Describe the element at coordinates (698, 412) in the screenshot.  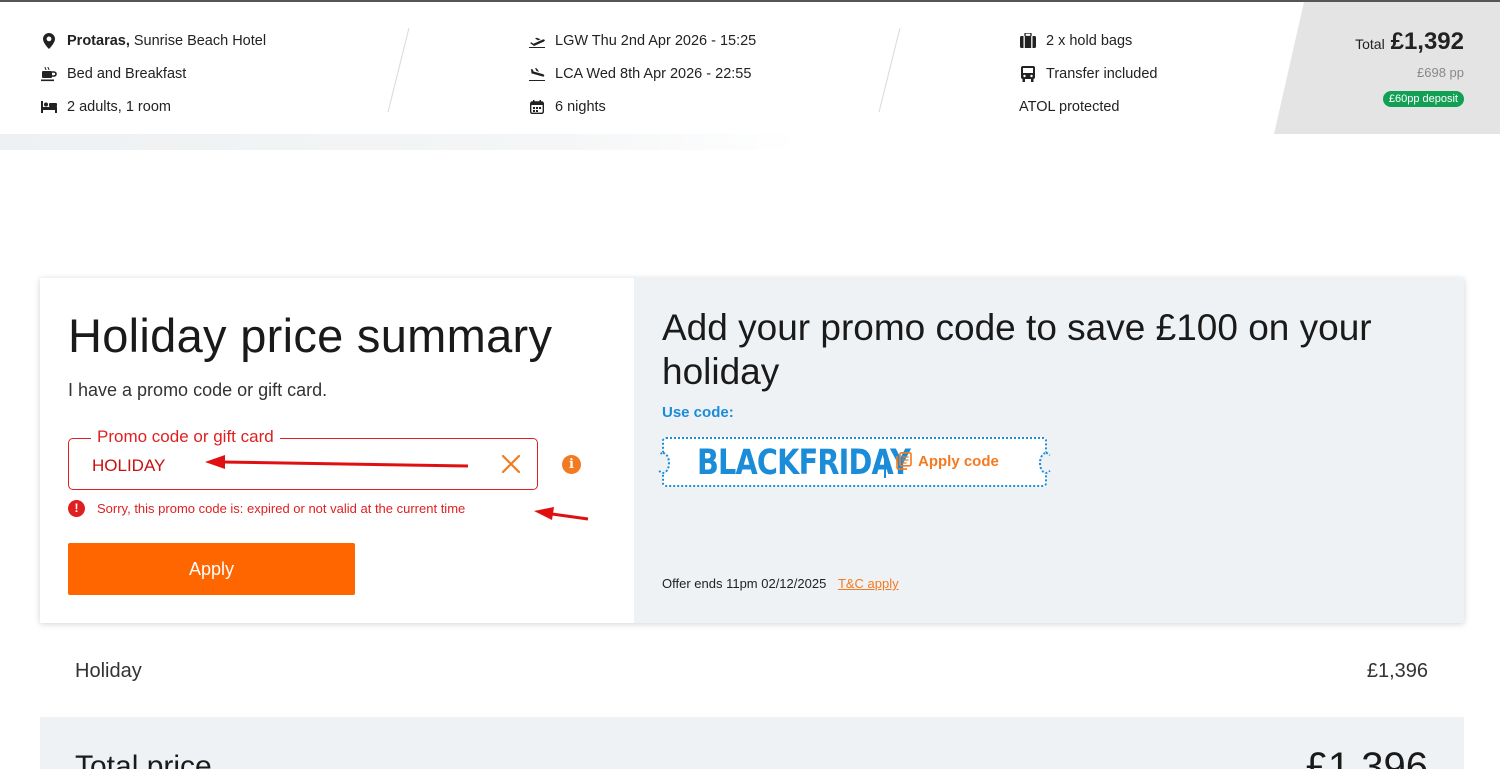
I see `use-code-label: Use code:` at that location.